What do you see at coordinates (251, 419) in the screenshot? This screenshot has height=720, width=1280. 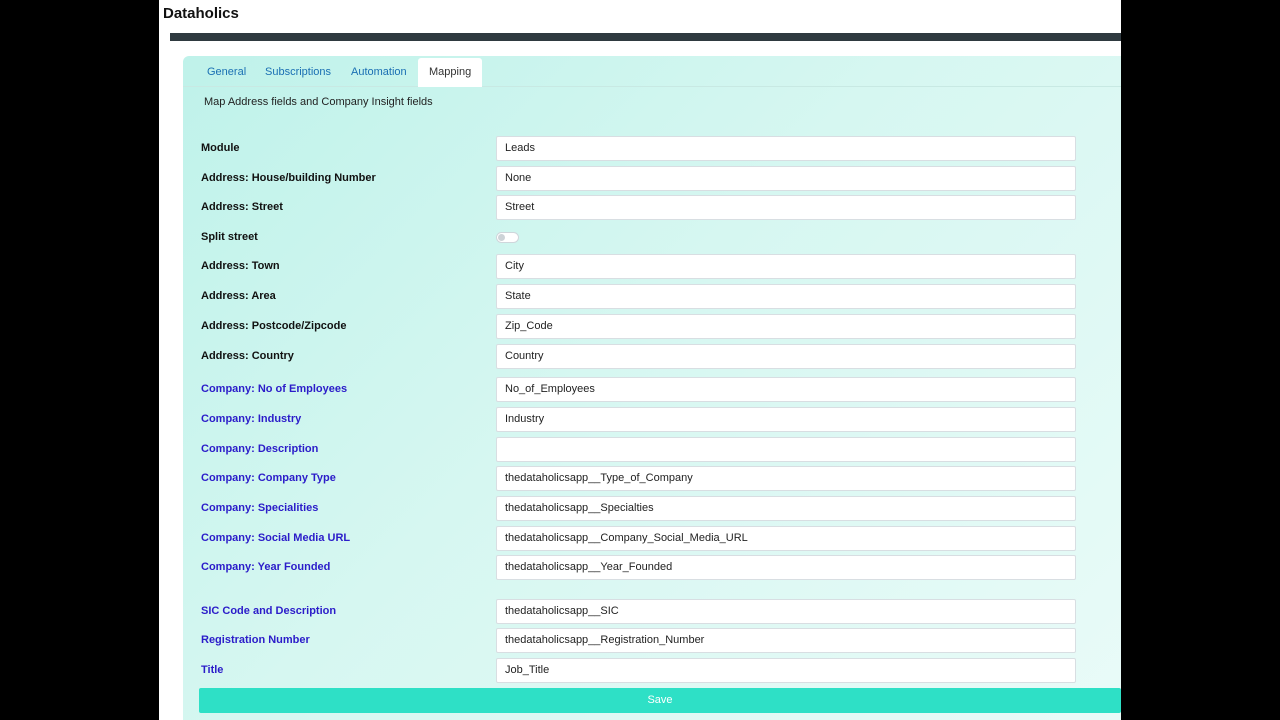 I see `label-company-industry: Company: Industry` at bounding box center [251, 419].